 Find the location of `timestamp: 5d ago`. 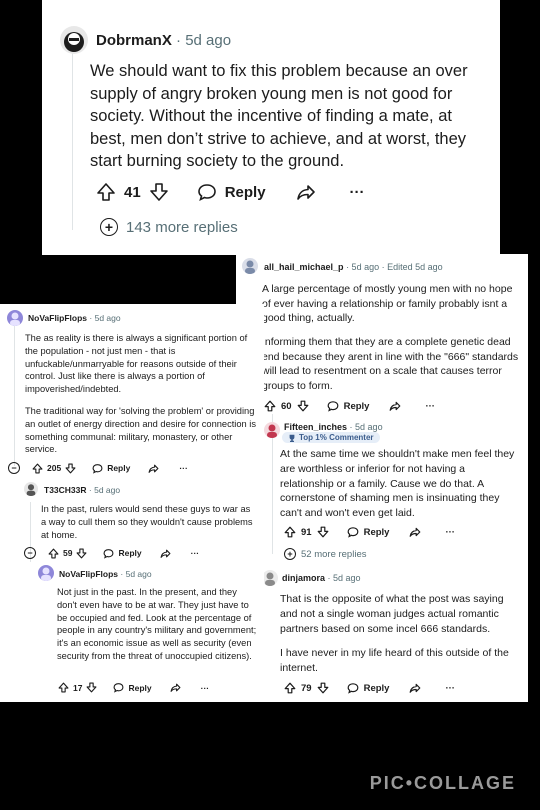

timestamp: 5d ago is located at coordinates (208, 40).